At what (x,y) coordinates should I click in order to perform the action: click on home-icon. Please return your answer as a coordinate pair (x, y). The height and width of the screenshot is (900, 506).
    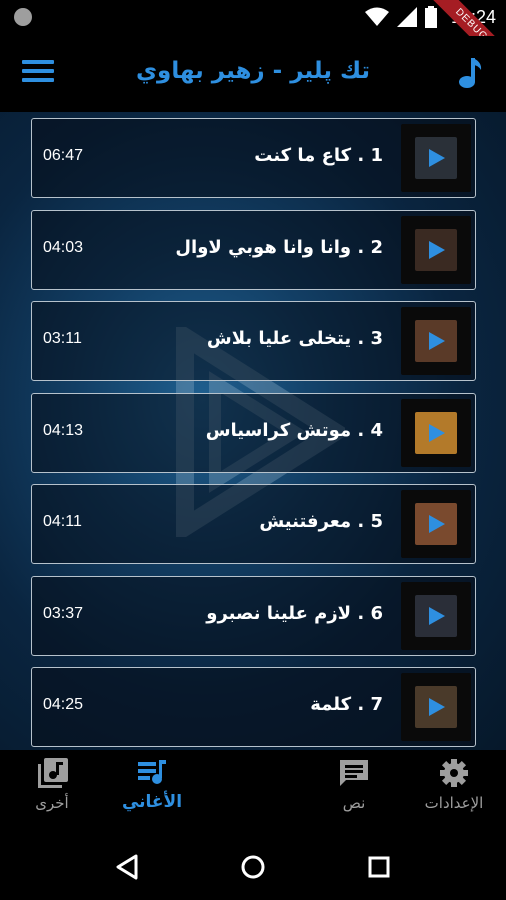
    Looking at the image, I should click on (253, 867).